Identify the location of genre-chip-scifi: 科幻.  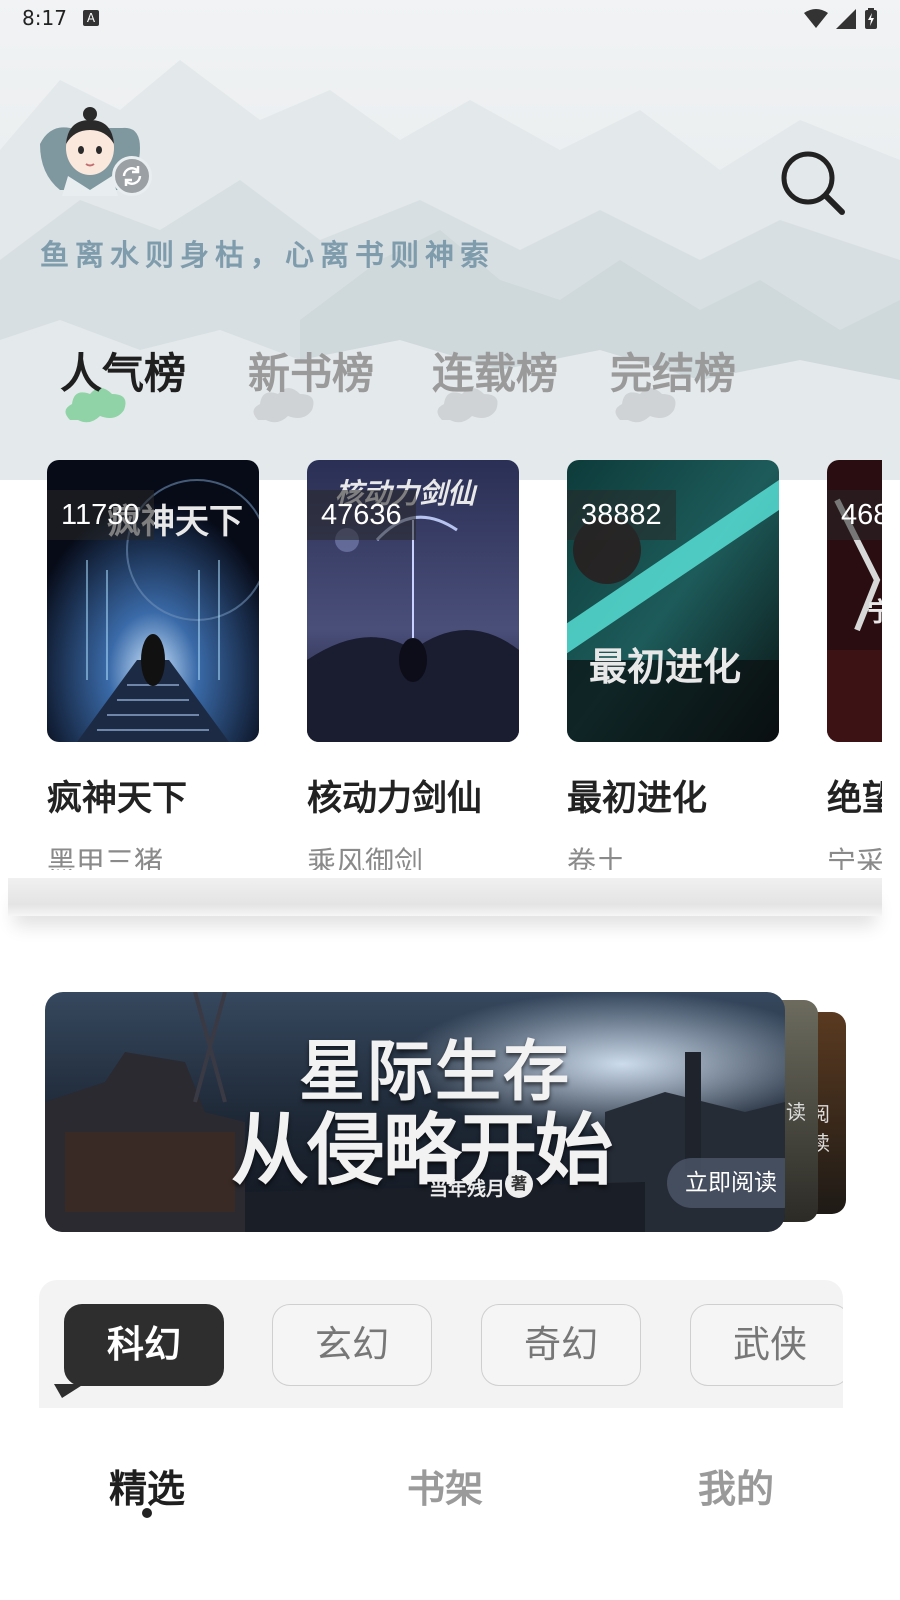
(144, 1345).